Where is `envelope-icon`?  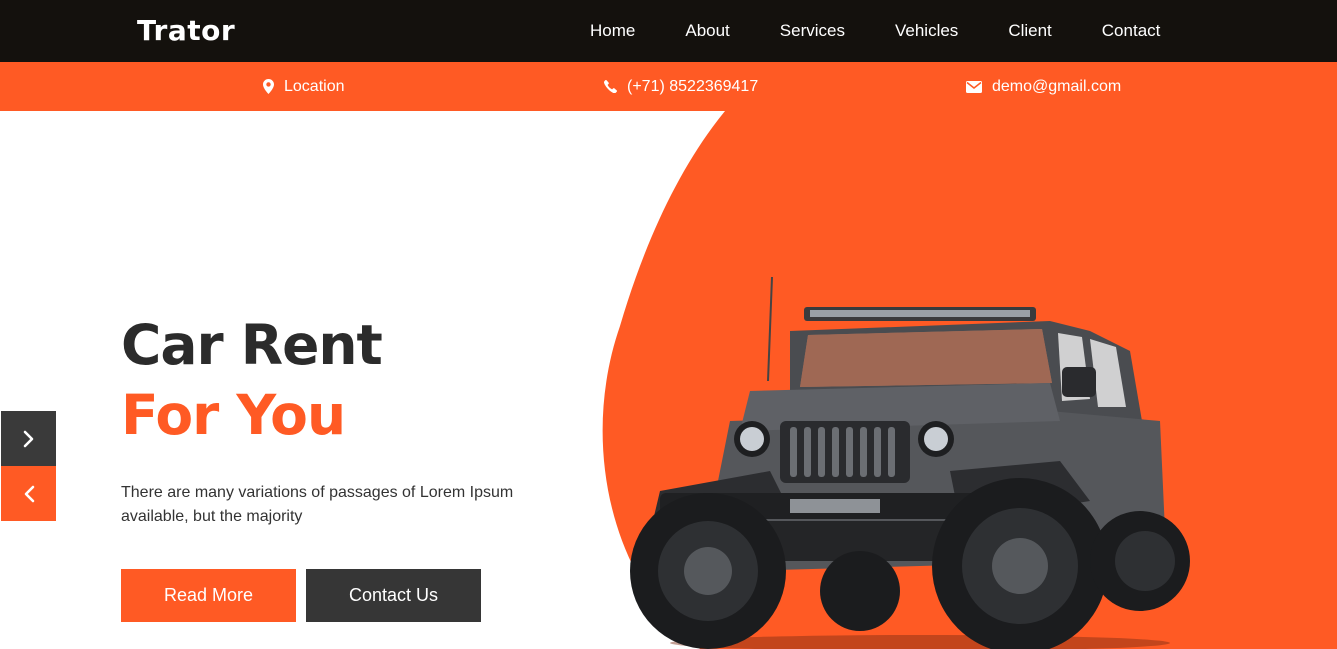
envelope-icon is located at coordinates (974, 86).